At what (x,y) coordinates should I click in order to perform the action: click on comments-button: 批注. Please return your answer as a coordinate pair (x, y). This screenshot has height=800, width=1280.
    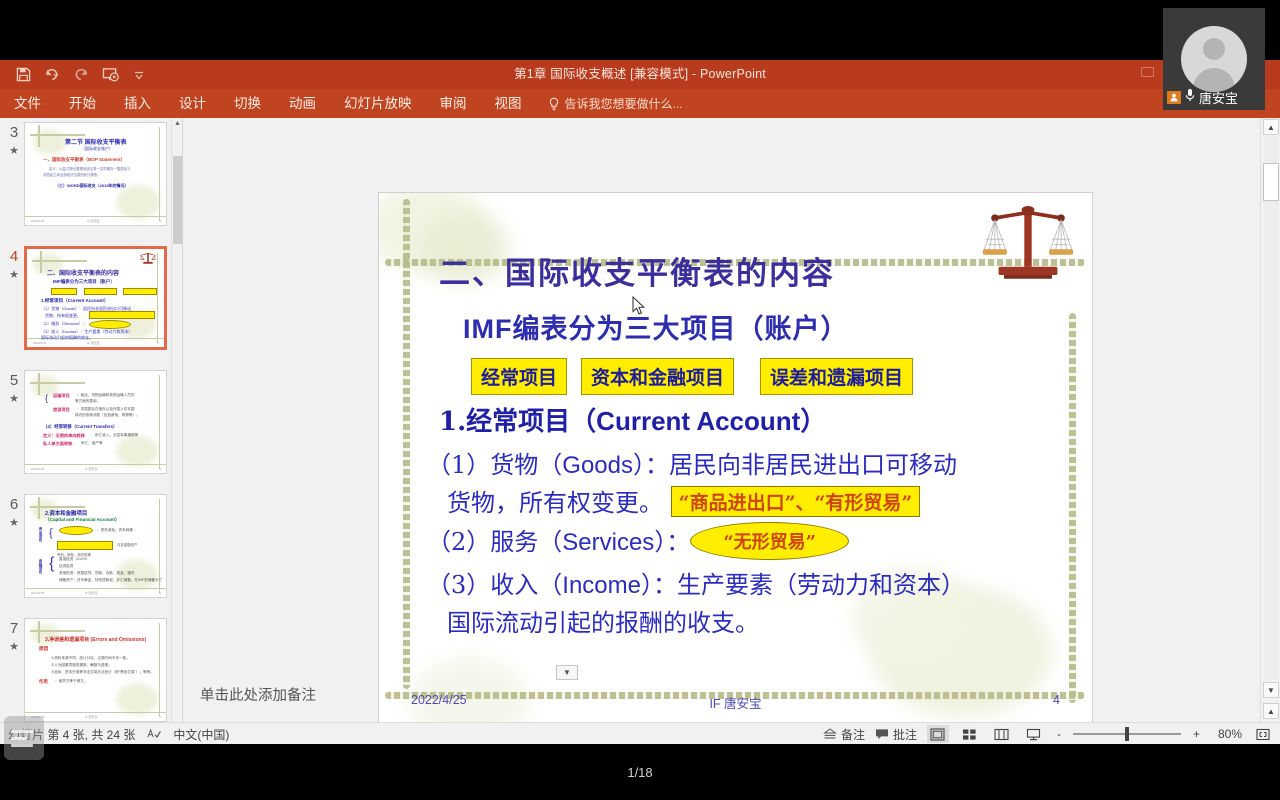
    Looking at the image, I should click on (896, 734).